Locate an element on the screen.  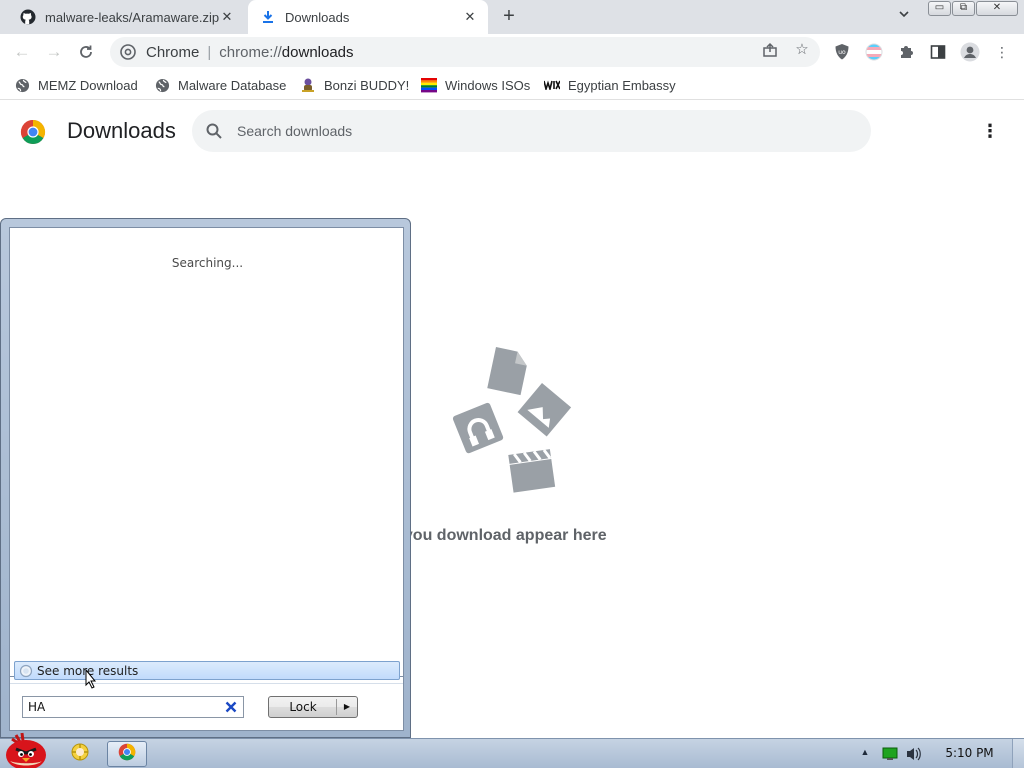
network-icon is located at coordinates (891, 754).